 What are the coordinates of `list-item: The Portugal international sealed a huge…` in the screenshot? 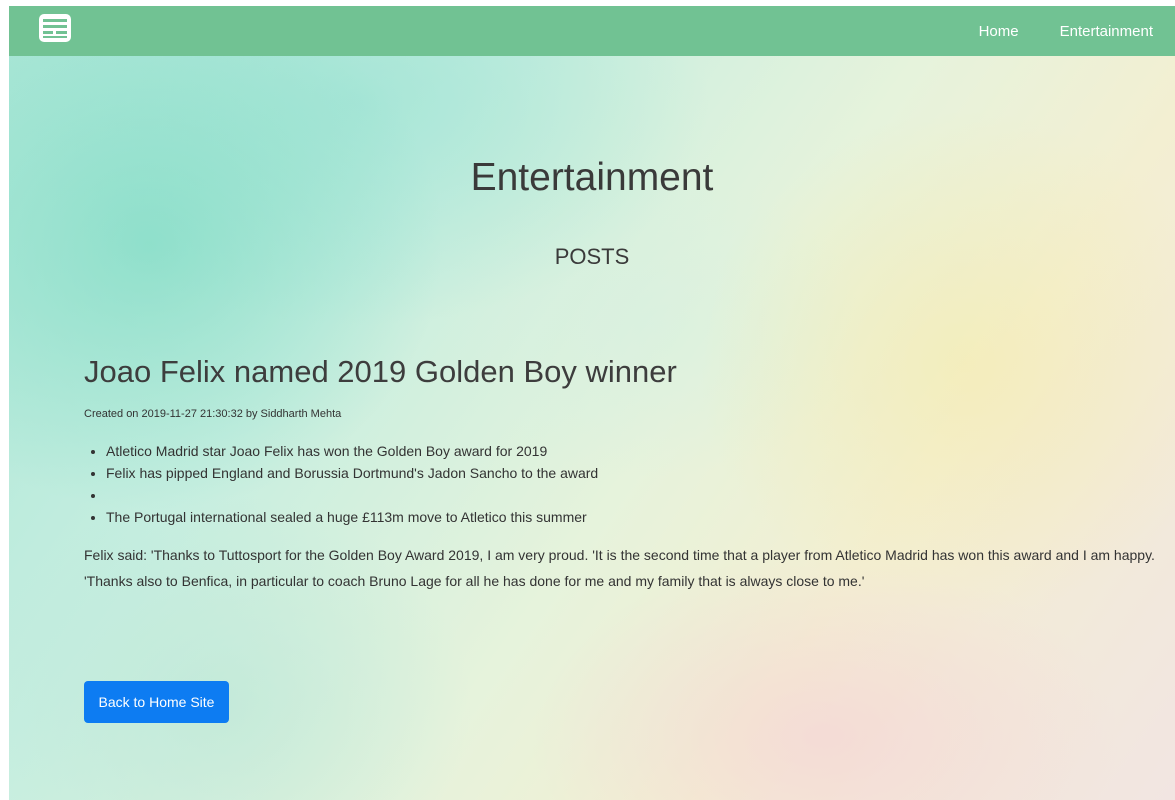 It's located at (635, 517).